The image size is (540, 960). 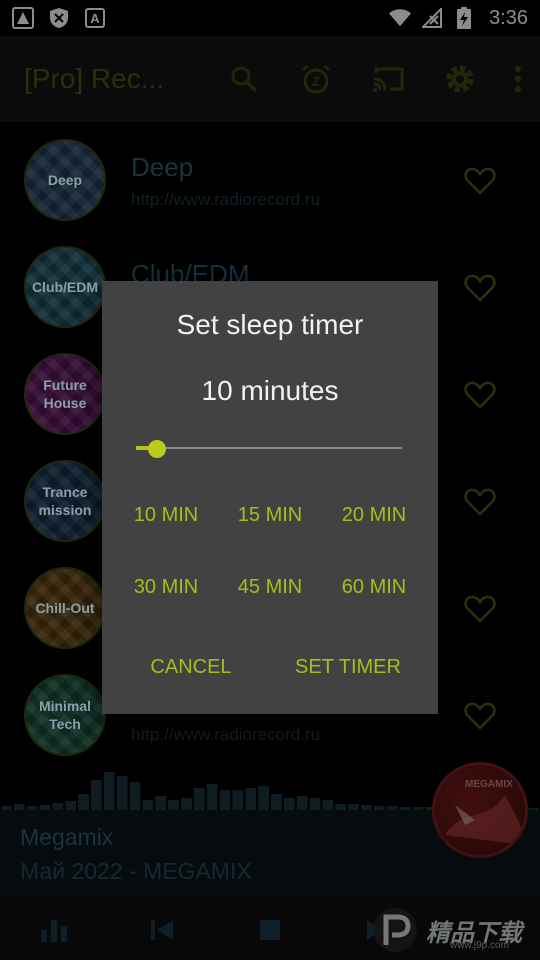 What do you see at coordinates (157, 449) in the screenshot?
I see `slider-thumb` at bounding box center [157, 449].